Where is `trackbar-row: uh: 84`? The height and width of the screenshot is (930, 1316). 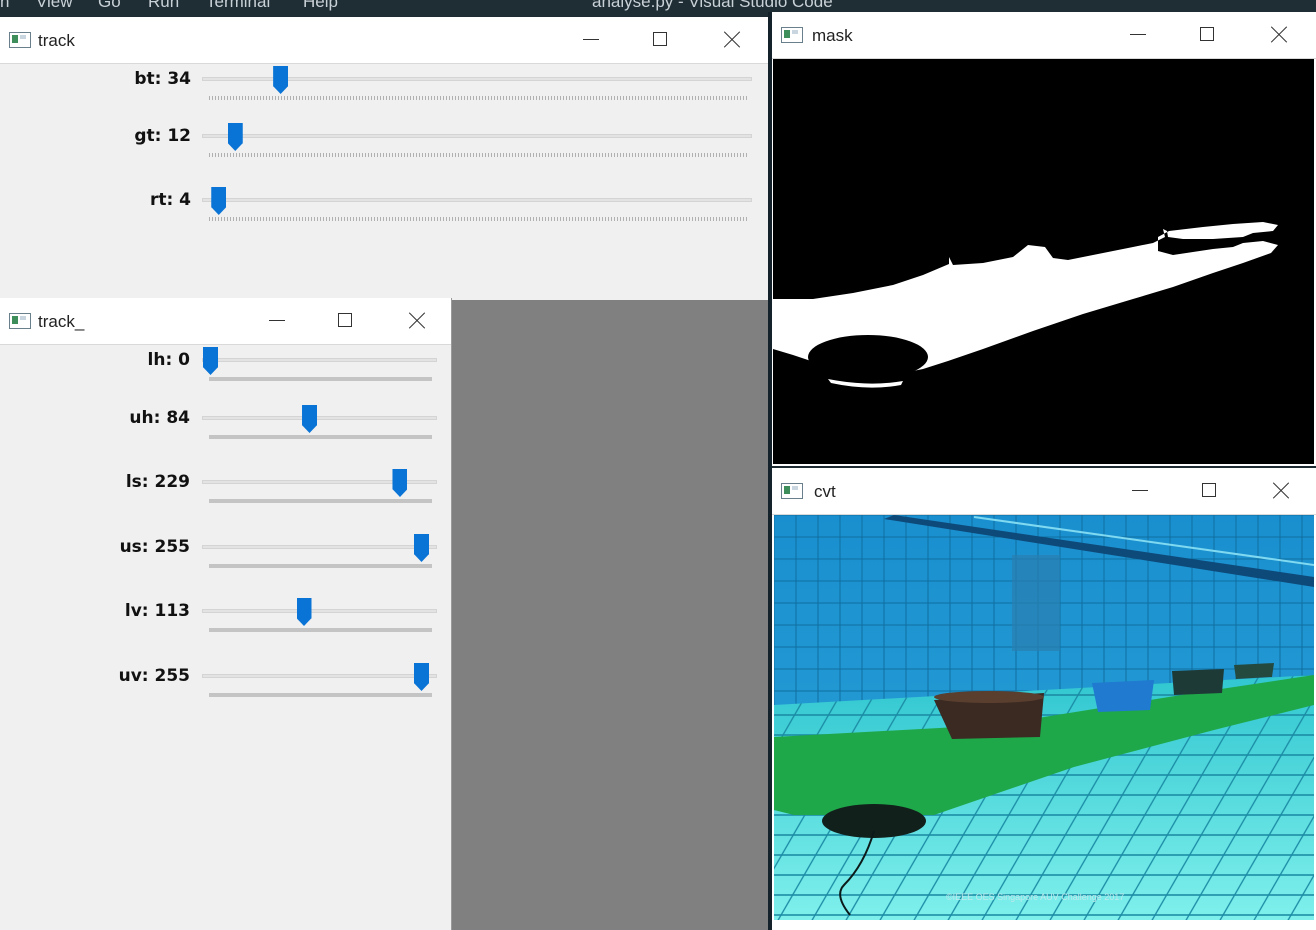
trackbar-row: uh: 84 is located at coordinates (225, 436).